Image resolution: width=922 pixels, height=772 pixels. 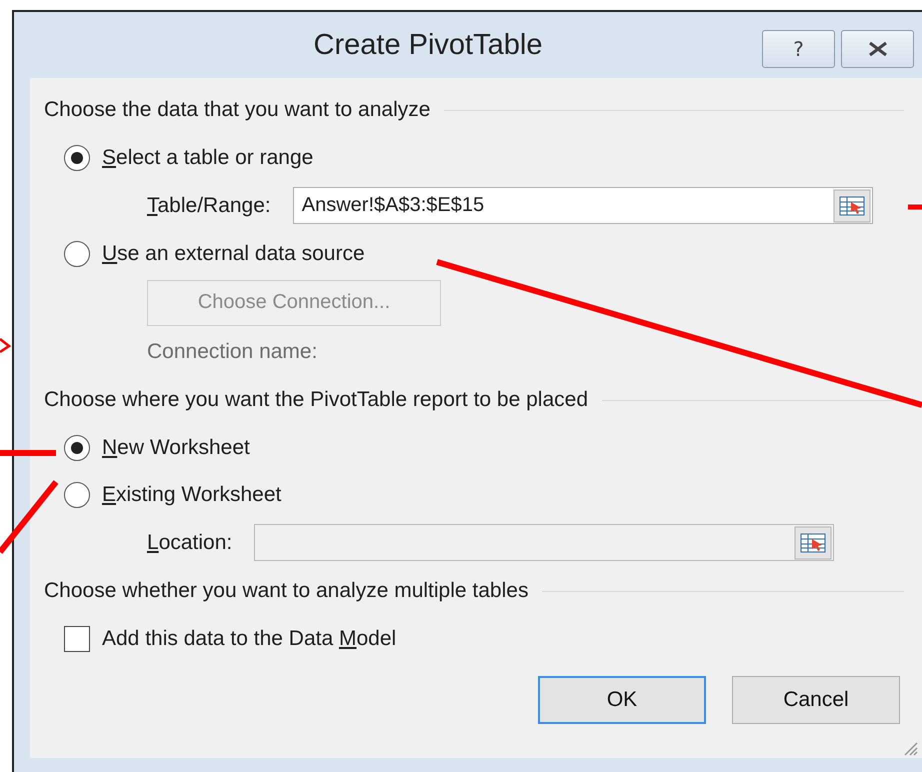 I want to click on connection-name-label: Connection name:, so click(x=232, y=352).